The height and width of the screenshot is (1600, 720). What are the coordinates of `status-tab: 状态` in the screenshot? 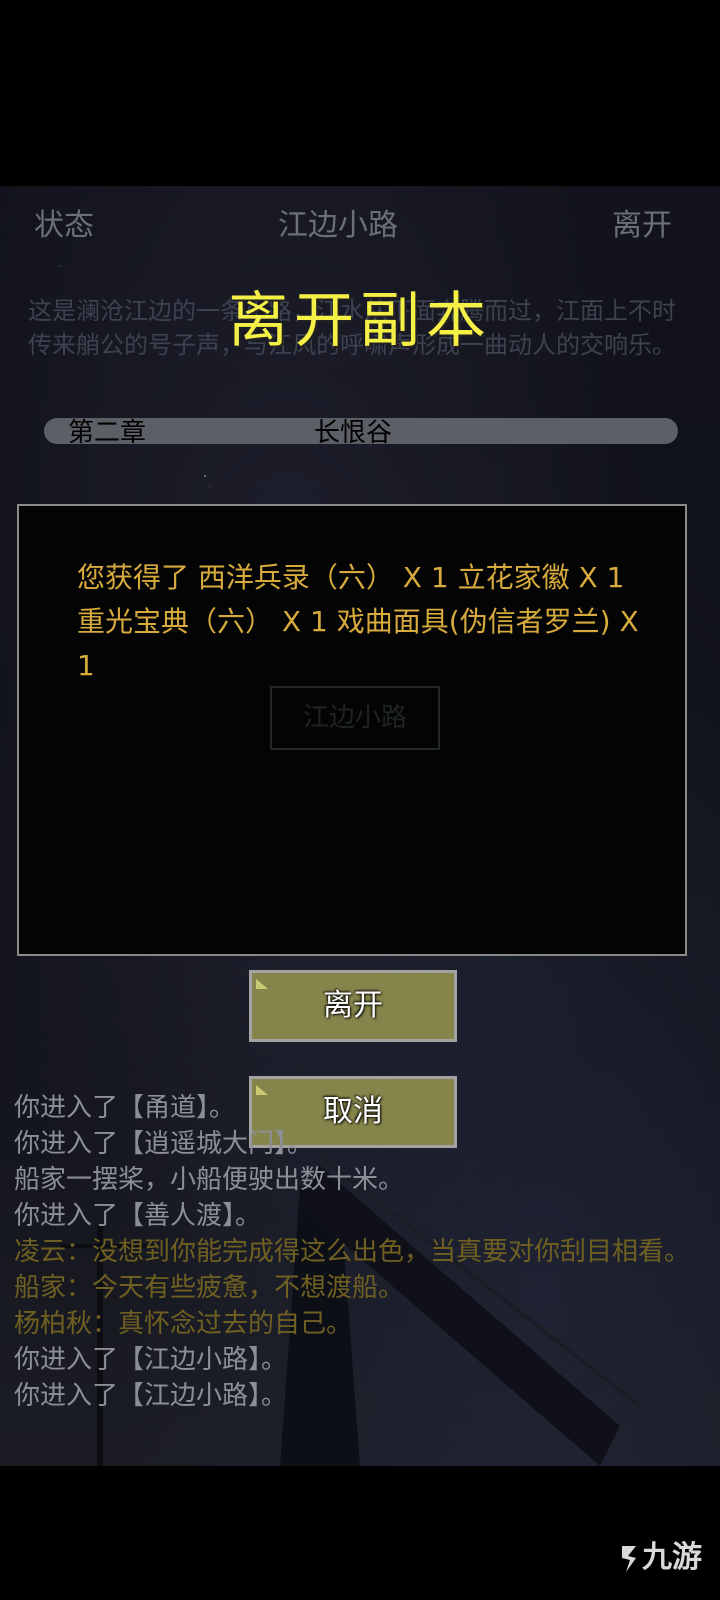 It's located at (64, 222).